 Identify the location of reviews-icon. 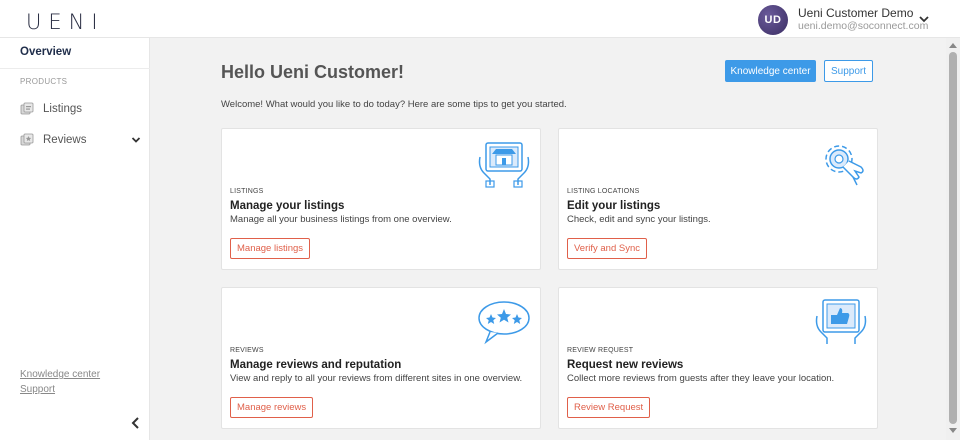
(27, 139).